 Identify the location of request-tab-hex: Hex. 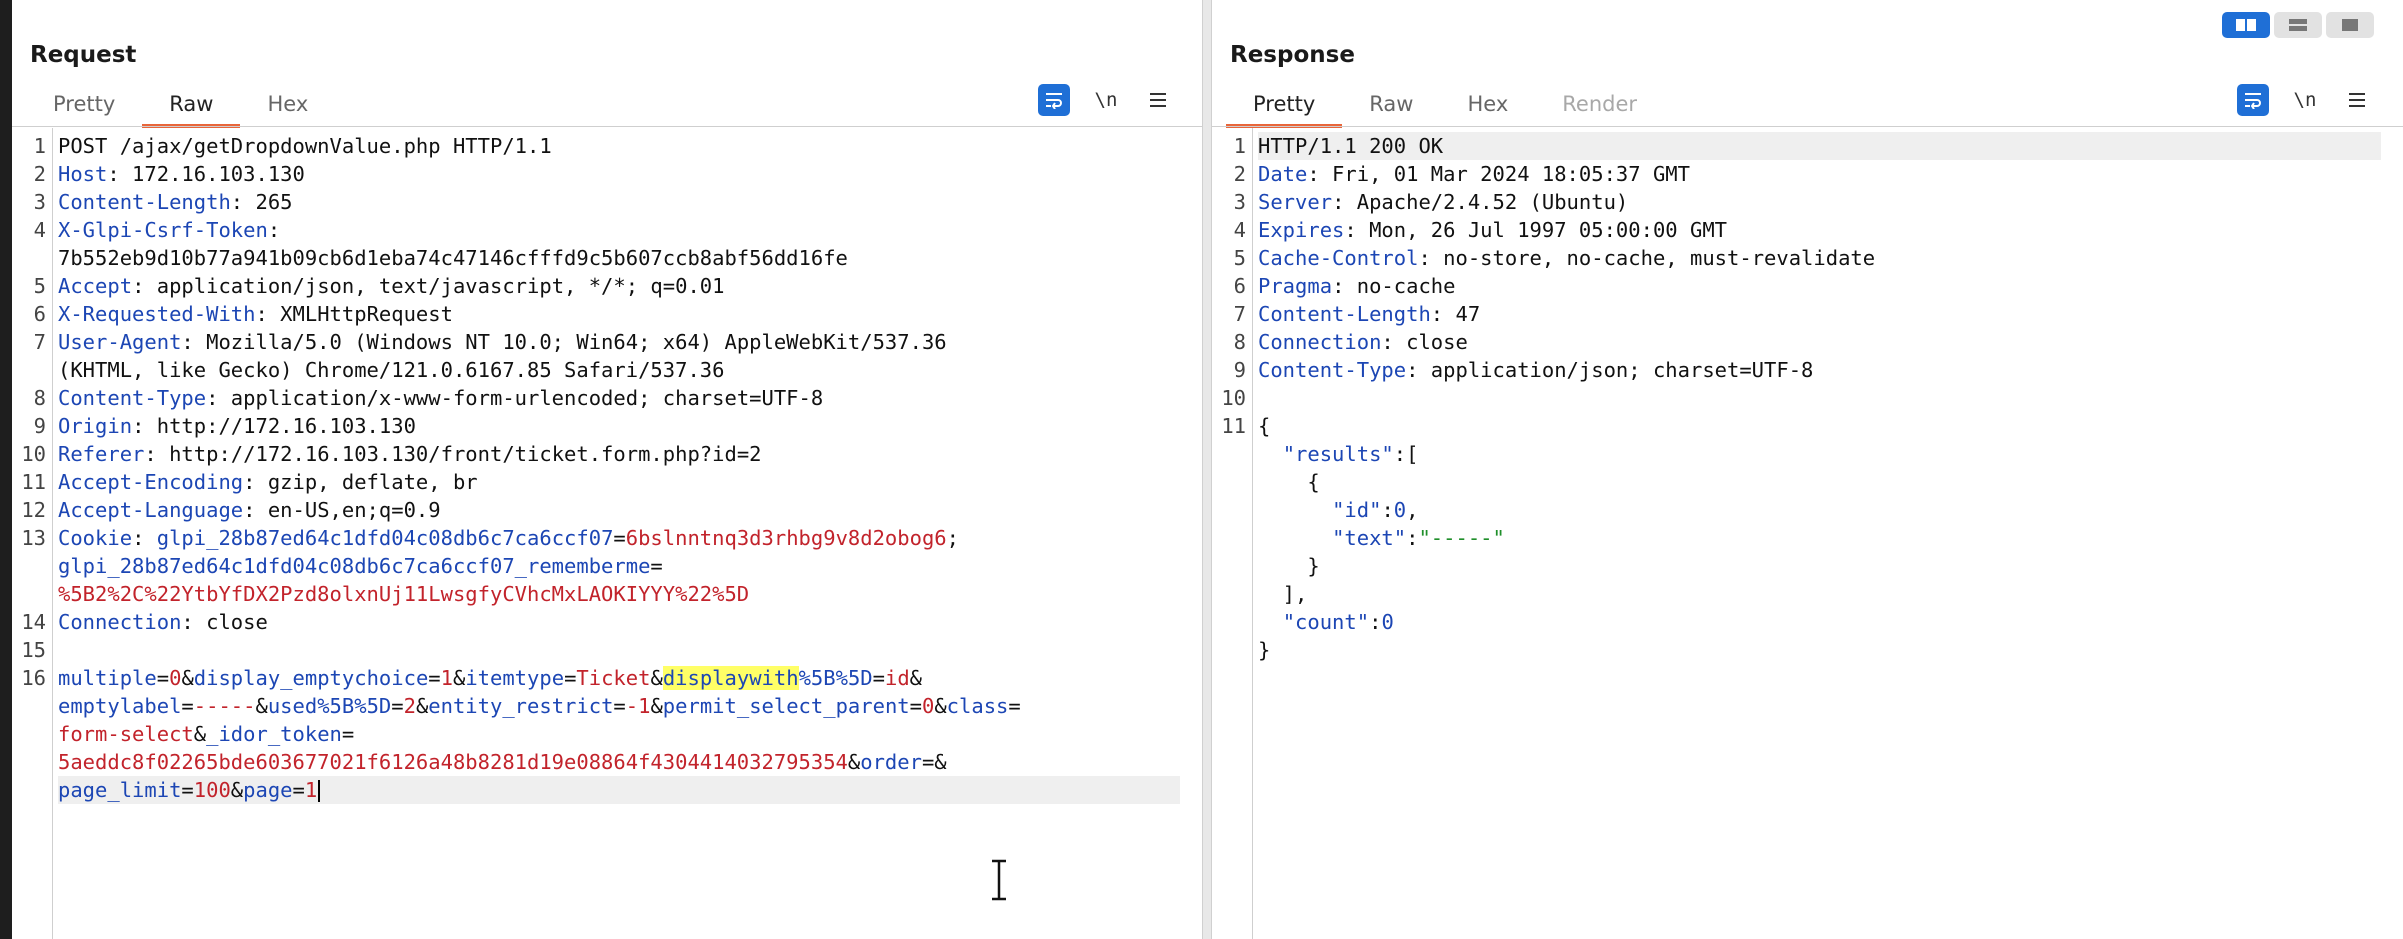
(287, 104).